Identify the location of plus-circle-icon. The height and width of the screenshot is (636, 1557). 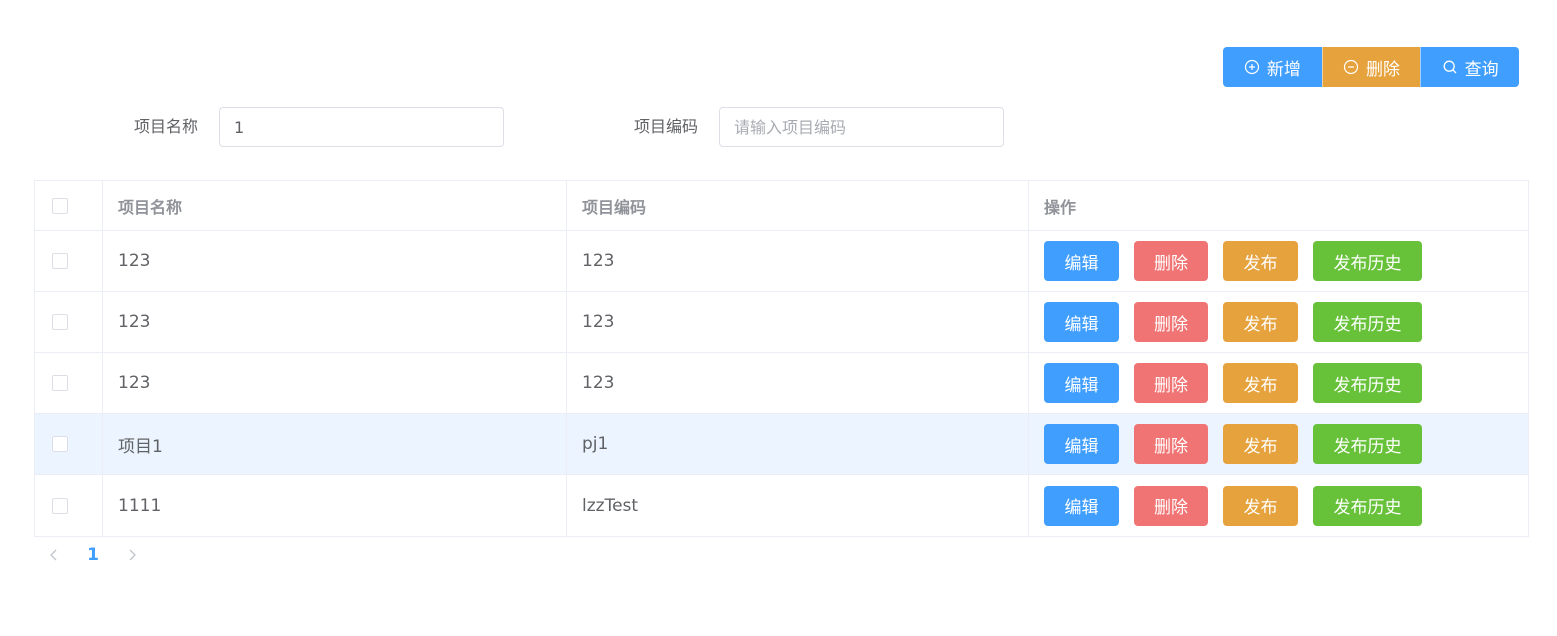
(1251, 67).